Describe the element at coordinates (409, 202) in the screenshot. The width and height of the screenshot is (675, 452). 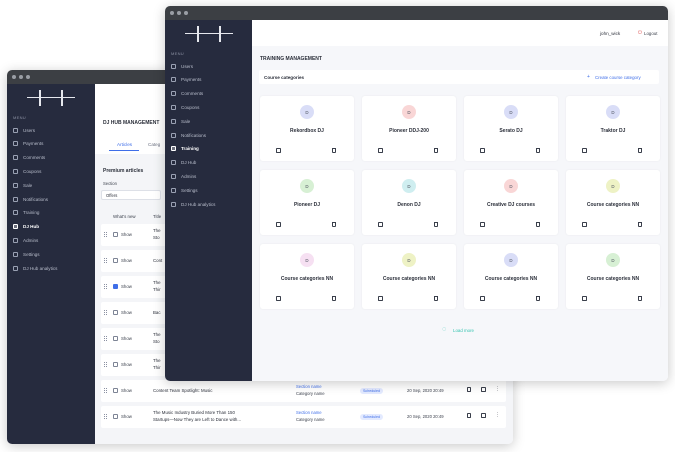
I see `category-card: D Denon DJ` at that location.